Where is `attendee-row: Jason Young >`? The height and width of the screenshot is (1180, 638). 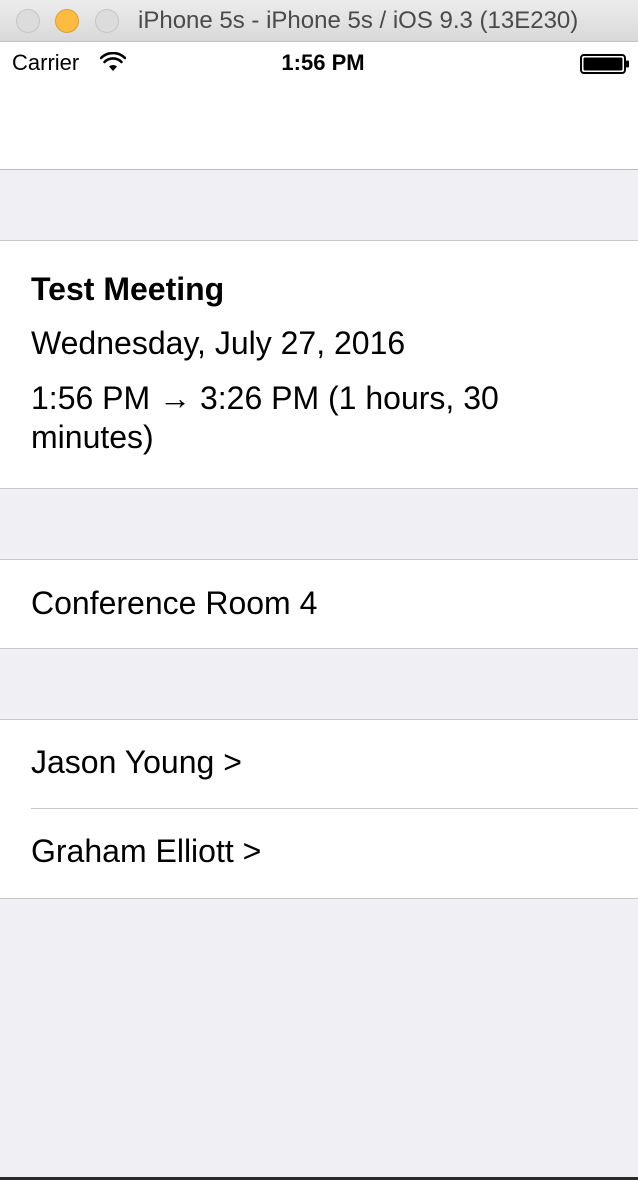 attendee-row: Jason Young > is located at coordinates (319, 764).